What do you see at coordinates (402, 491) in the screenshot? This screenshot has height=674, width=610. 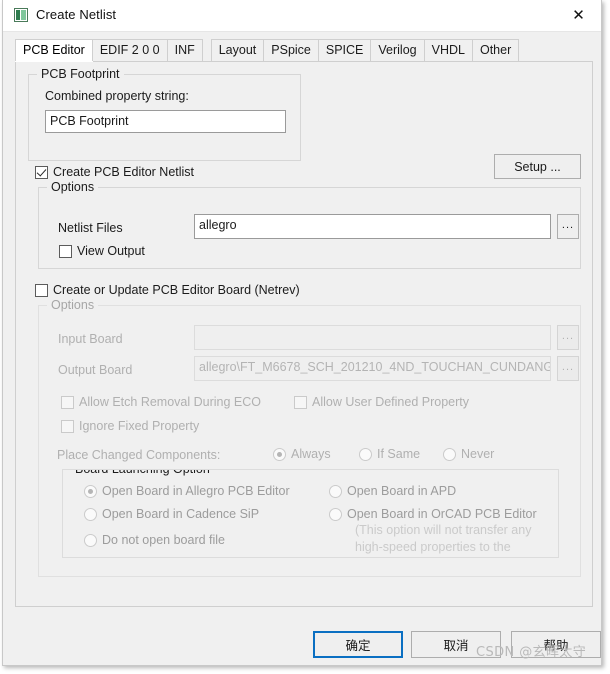 I see `open-board-apd-label: Open Board in APD` at bounding box center [402, 491].